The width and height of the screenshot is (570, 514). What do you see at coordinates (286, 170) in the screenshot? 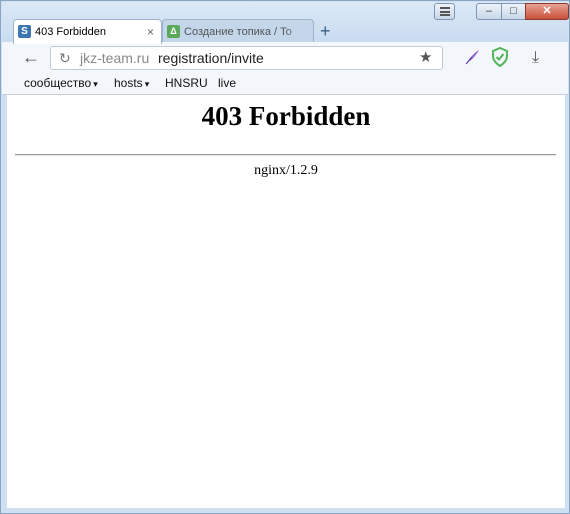
I see `server-signature: nginx/1.2.9` at bounding box center [286, 170].